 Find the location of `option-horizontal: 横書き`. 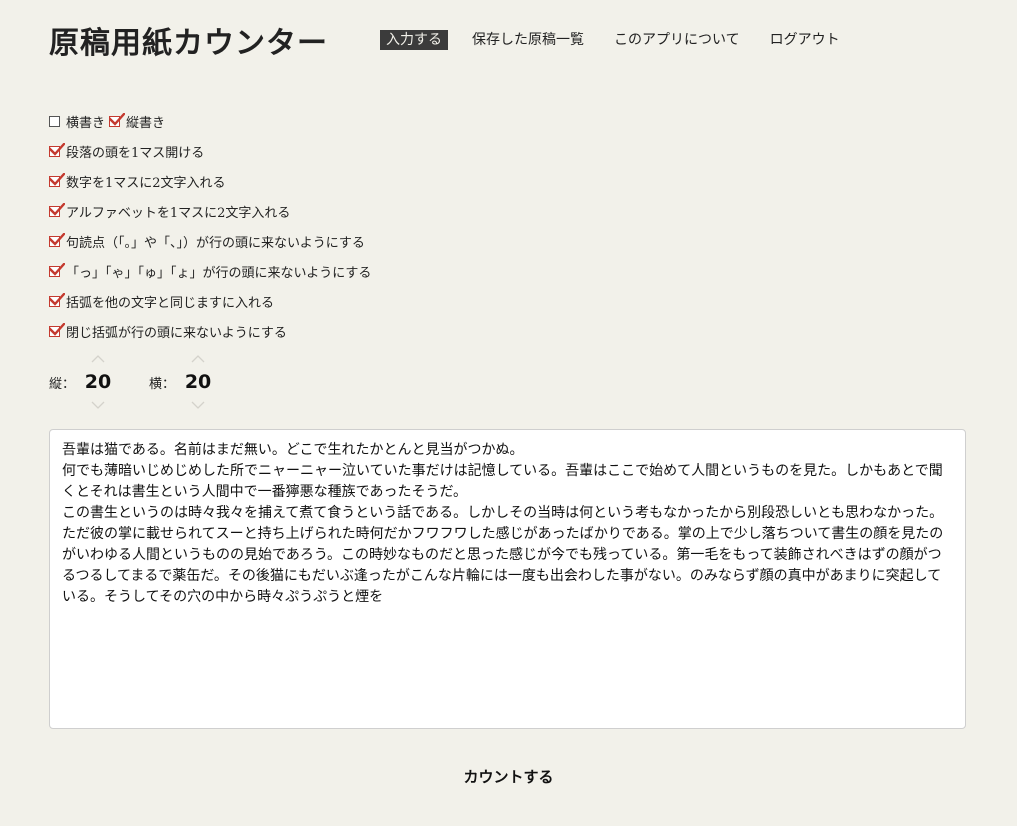

option-horizontal: 横書き is located at coordinates (77, 121).